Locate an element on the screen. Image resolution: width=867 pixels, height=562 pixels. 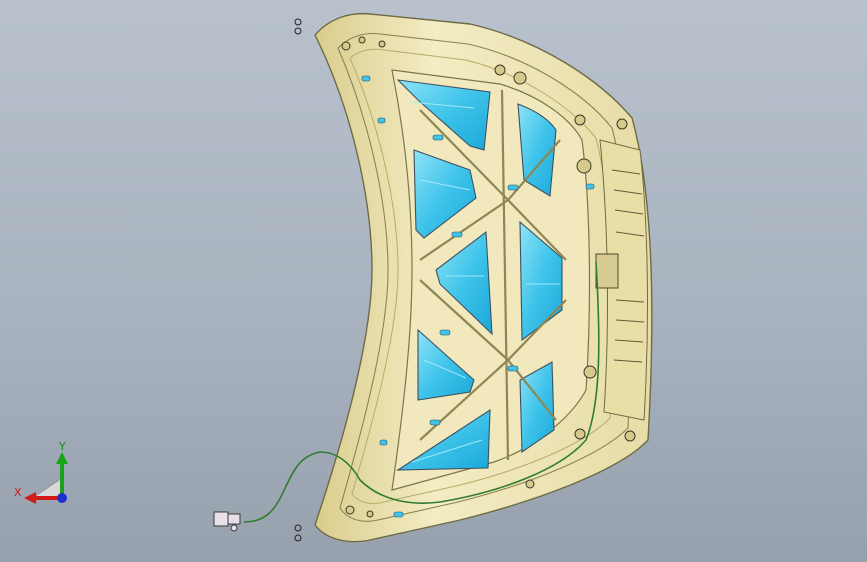
x-axis-label: X is located at coordinates (18, 492).